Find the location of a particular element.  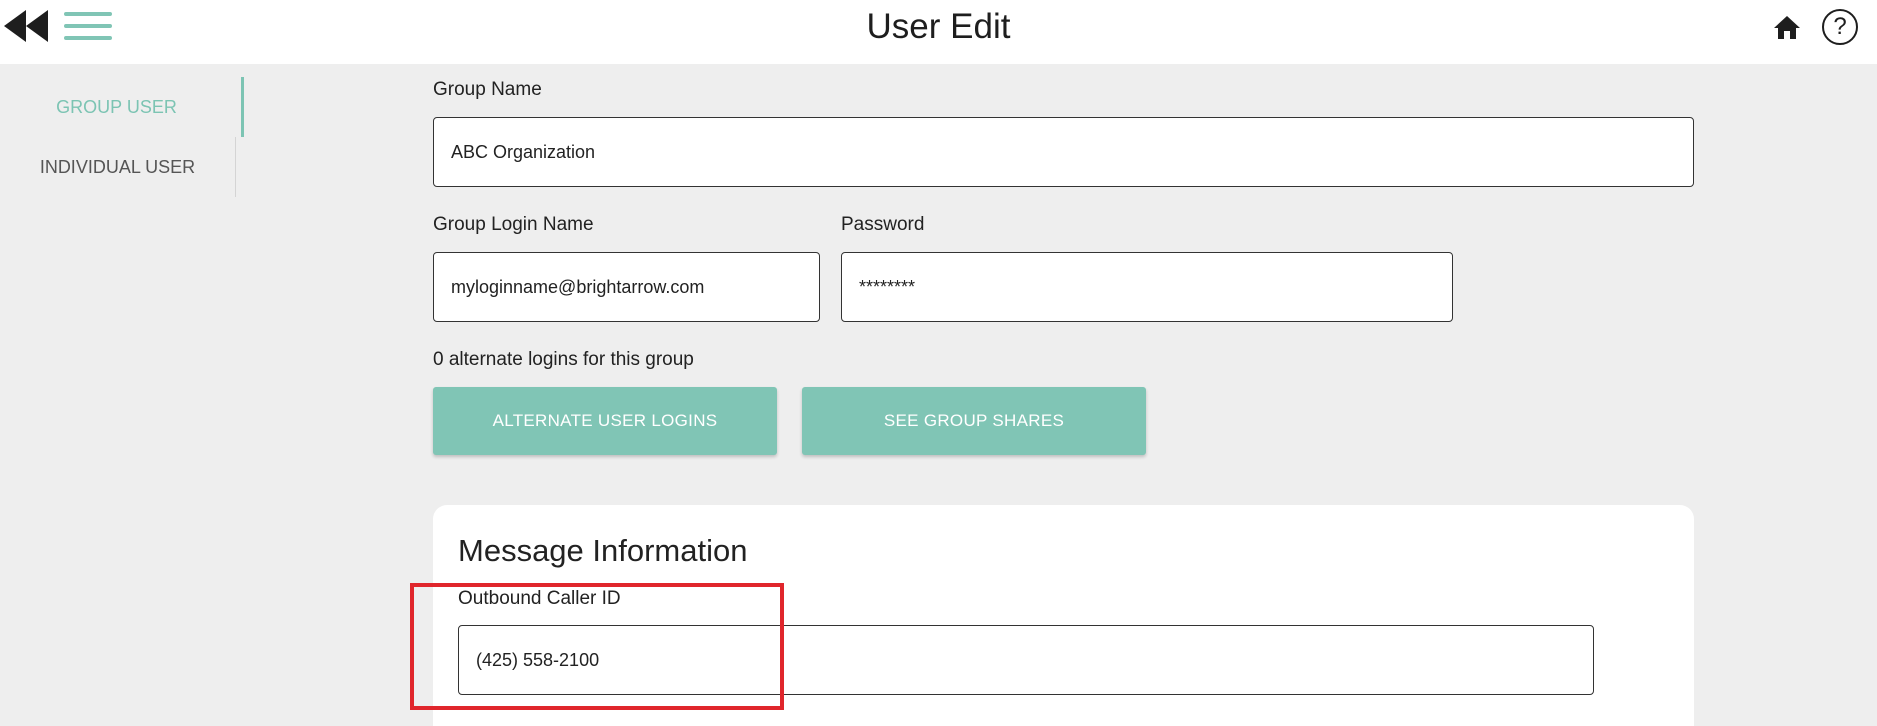

home-icon is located at coordinates (1787, 27).